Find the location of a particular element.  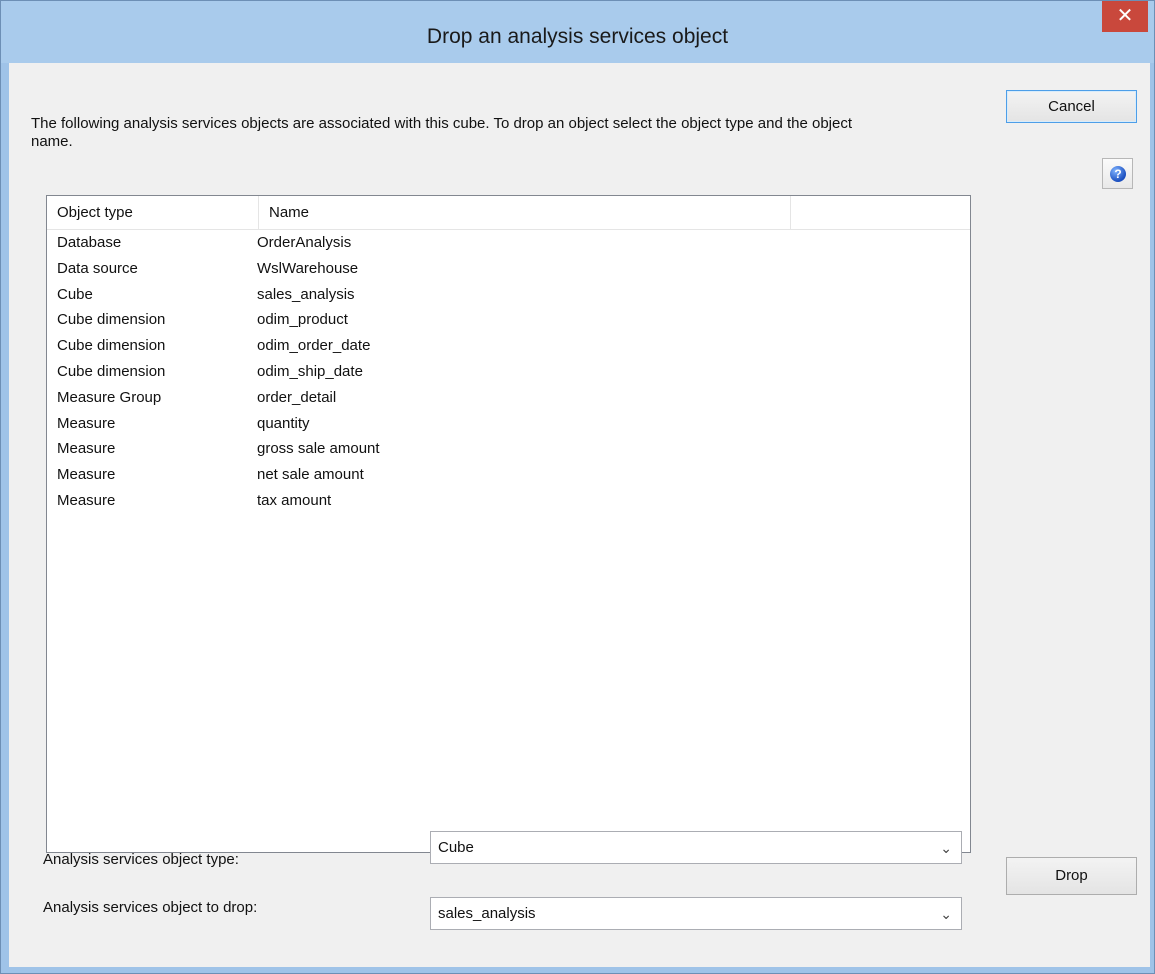

column-header-object-type: Object type is located at coordinates (153, 212).